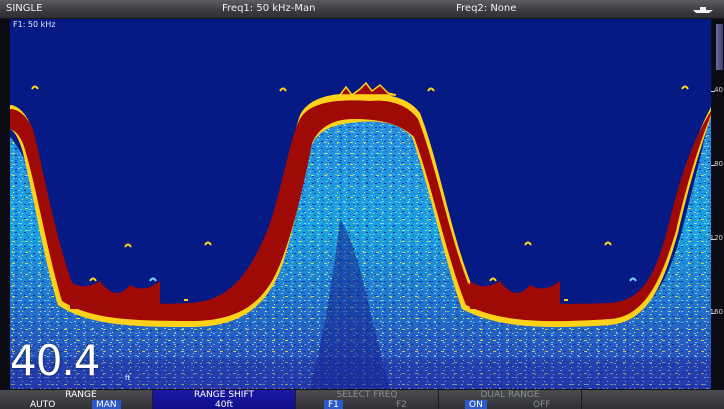 This screenshot has height=409, width=724. What do you see at coordinates (718, 164) in the screenshot?
I see `scale-label: 80` at bounding box center [718, 164].